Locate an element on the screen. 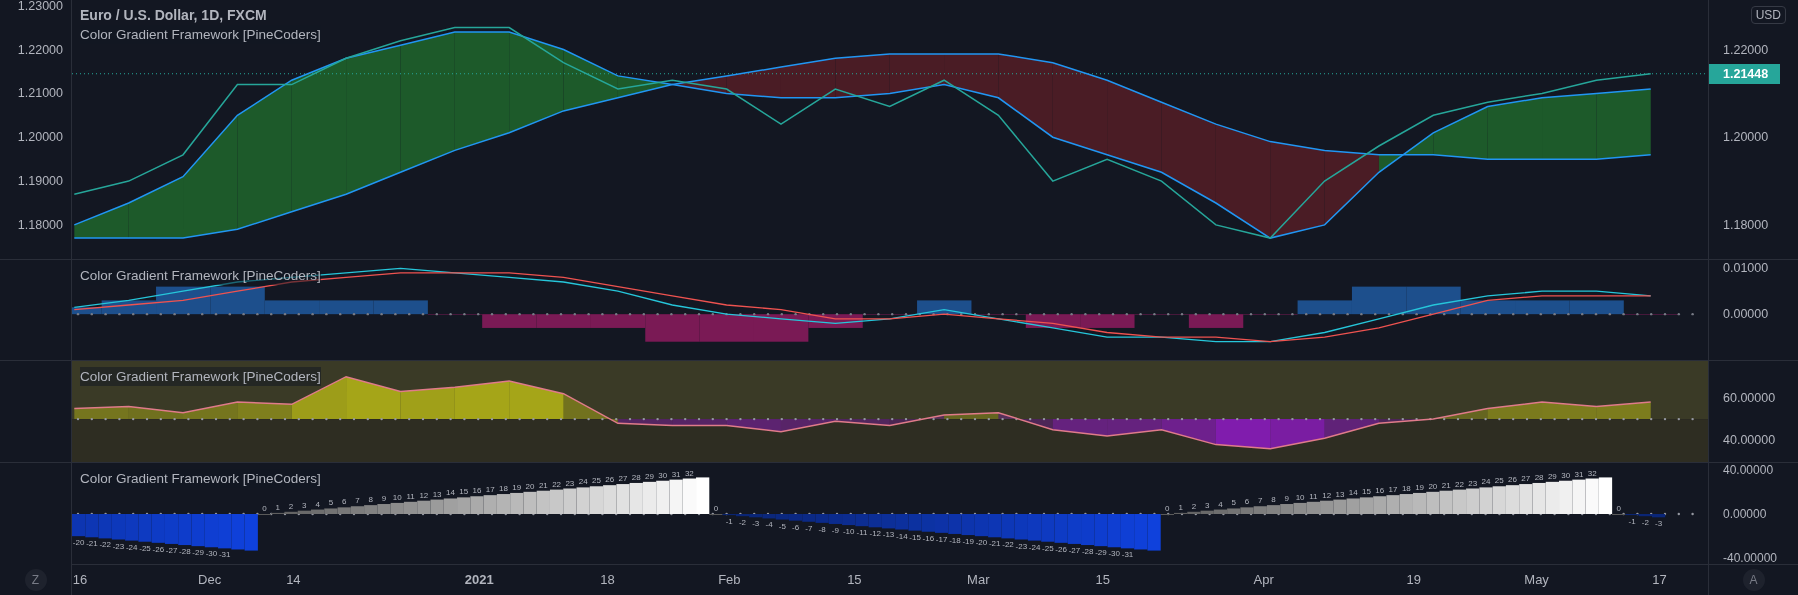  bar-value-label: -22 is located at coordinates (1008, 545).